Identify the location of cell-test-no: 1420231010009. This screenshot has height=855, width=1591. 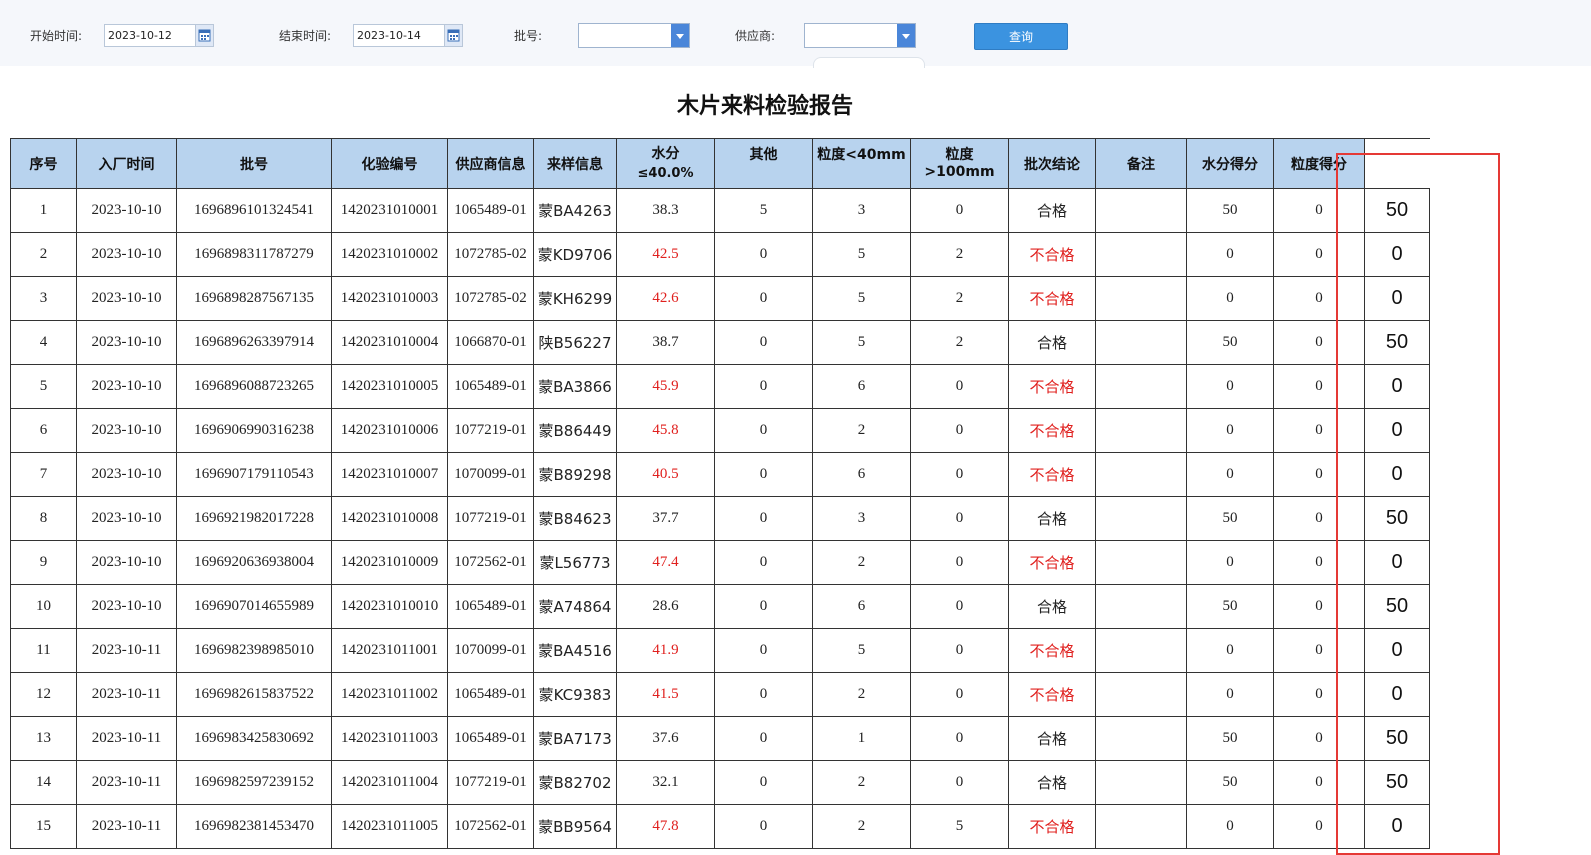
(389, 562).